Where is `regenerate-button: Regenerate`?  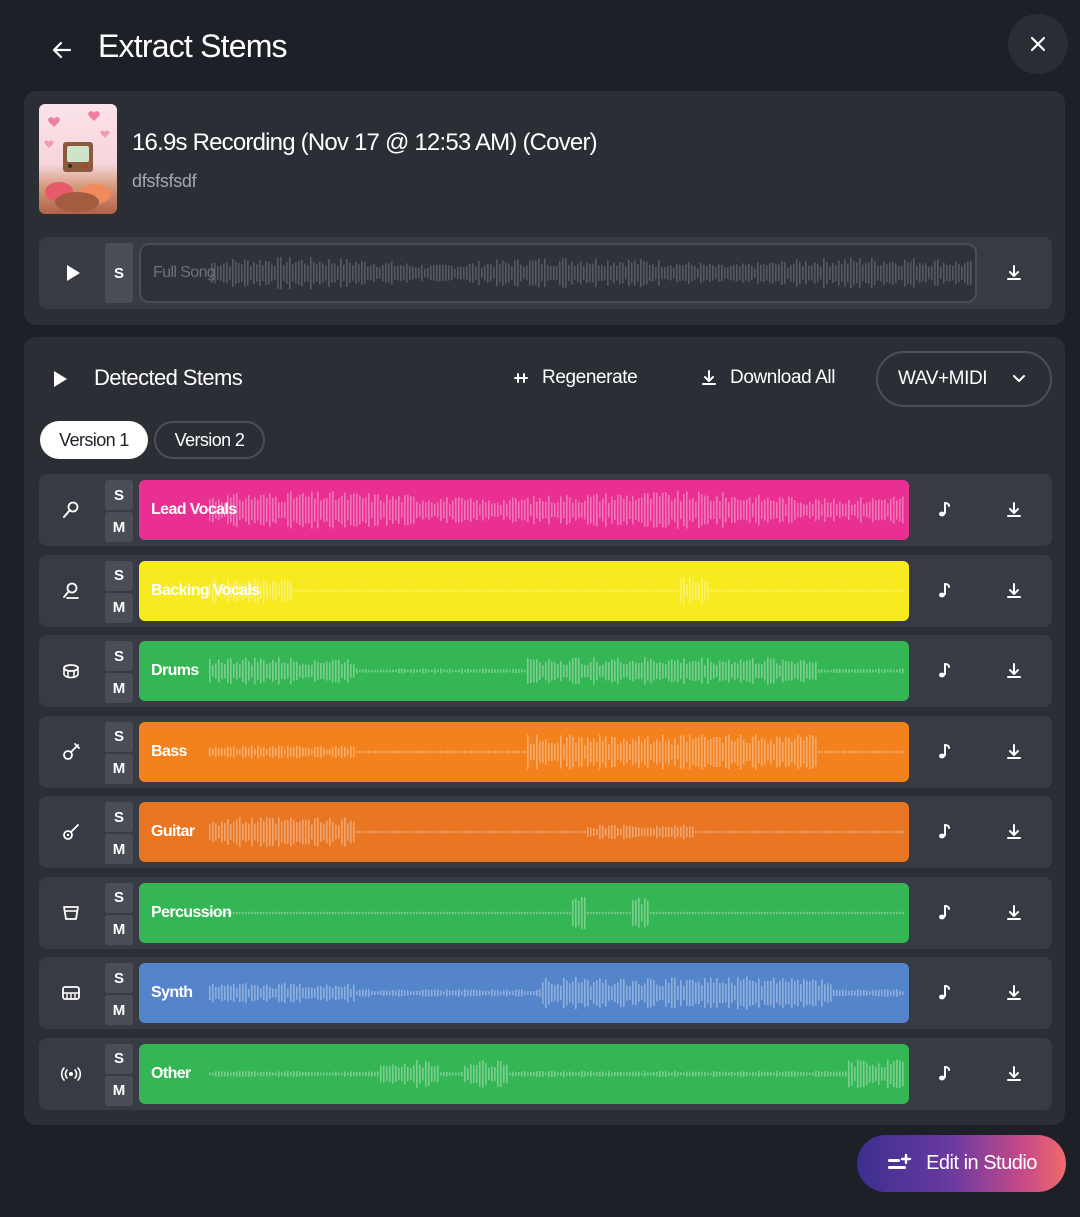 regenerate-button: Regenerate is located at coordinates (575, 378).